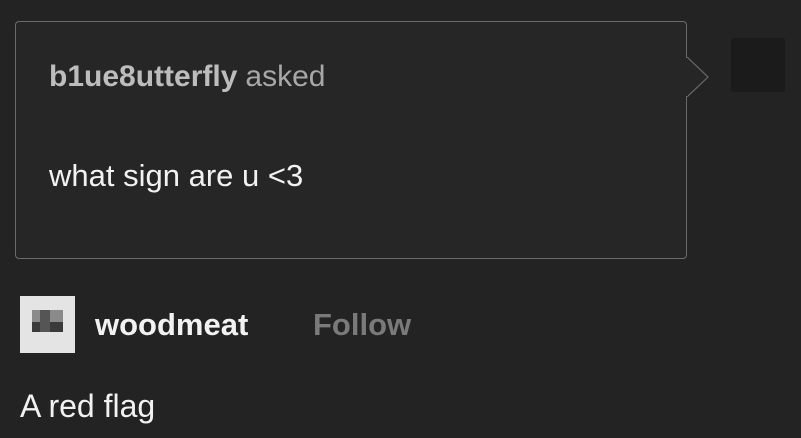 Image resolution: width=801 pixels, height=438 pixels. I want to click on ask-bubble-pointer, so click(697, 77).